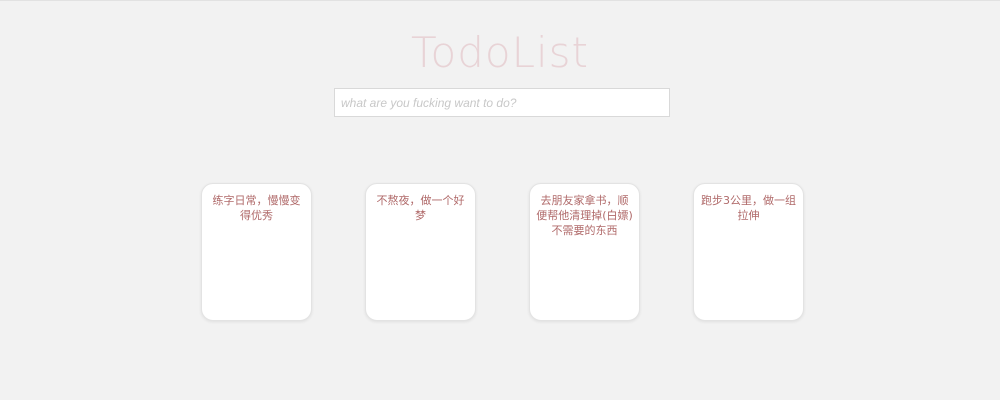 The image size is (1000, 400). What do you see at coordinates (500, 52) in the screenshot?
I see `app-title: TodoList` at bounding box center [500, 52].